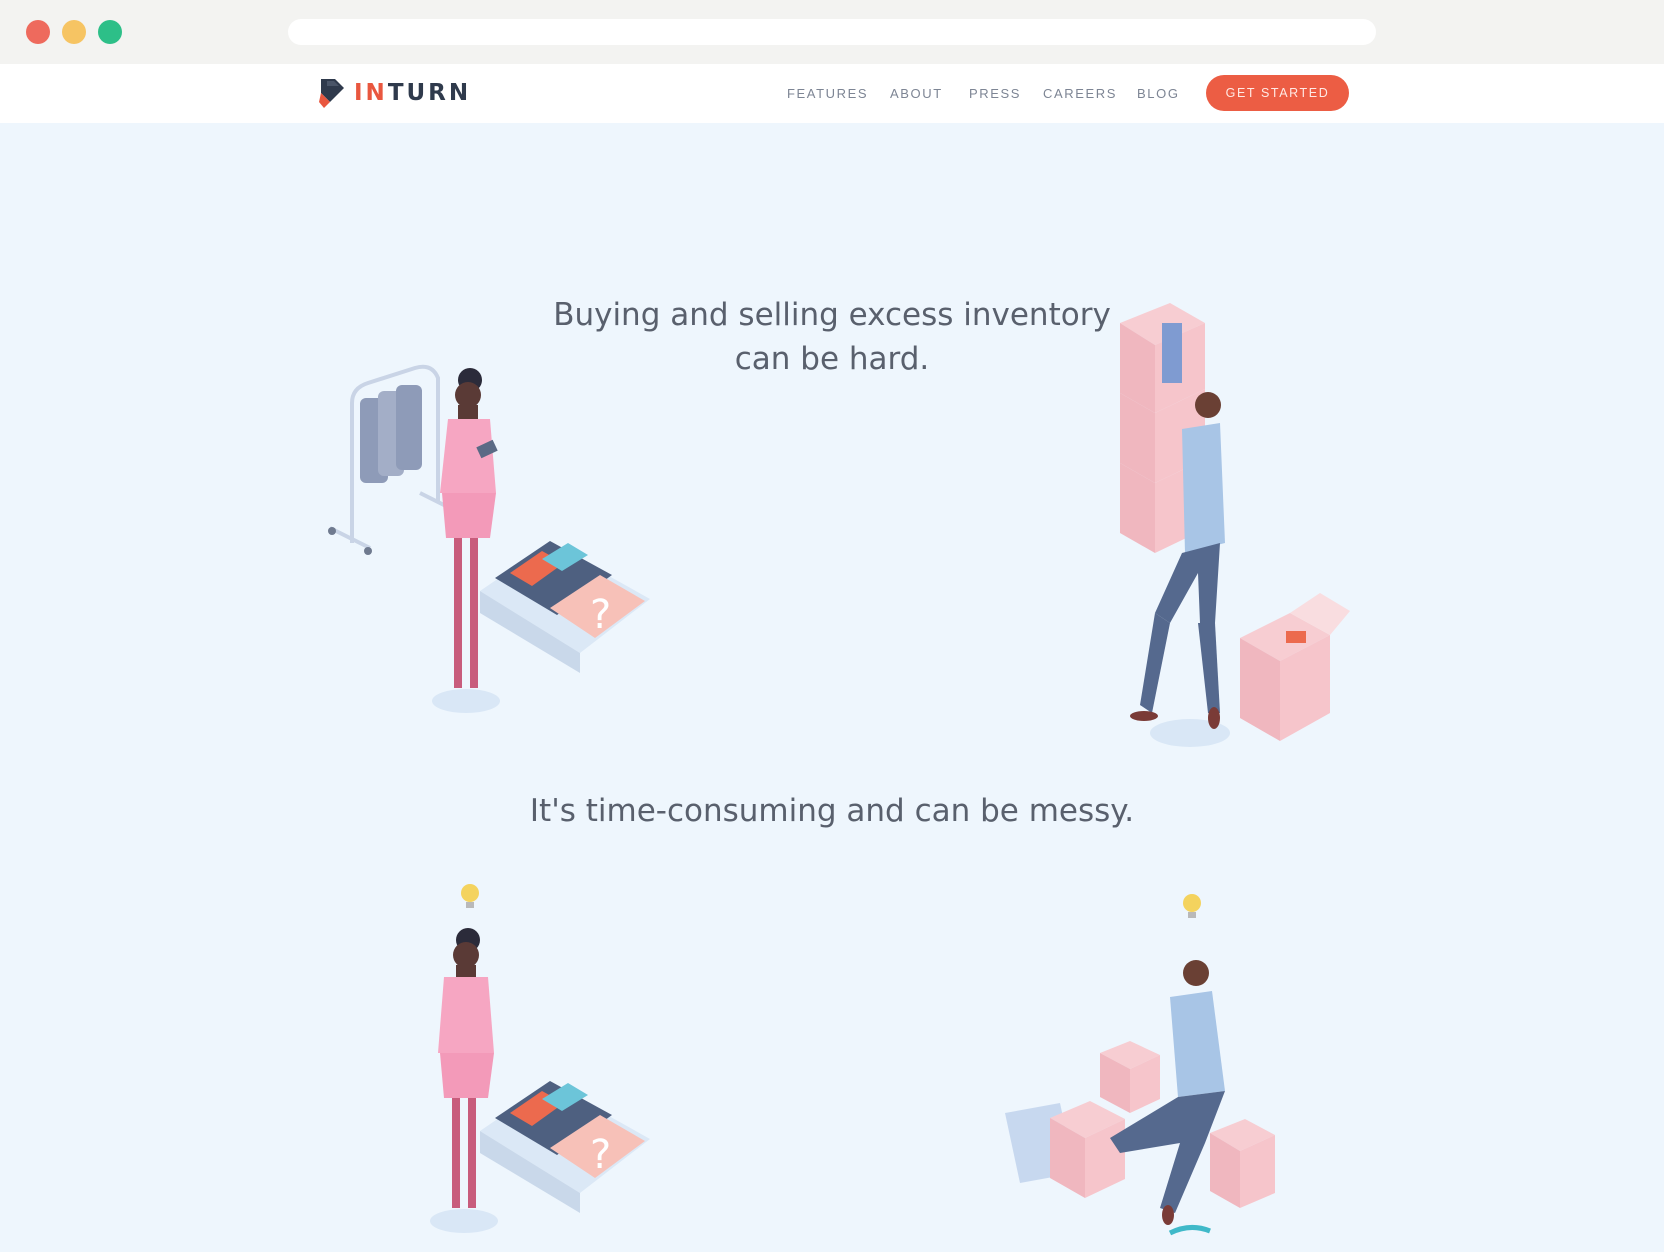 The width and height of the screenshot is (1664, 1252). I want to click on nav-careers: CAREERS, so click(1080, 93).